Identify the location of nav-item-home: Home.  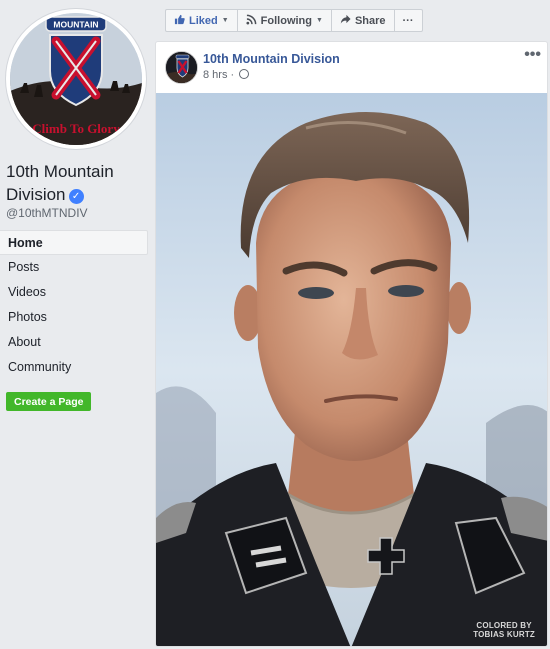
(74, 242).